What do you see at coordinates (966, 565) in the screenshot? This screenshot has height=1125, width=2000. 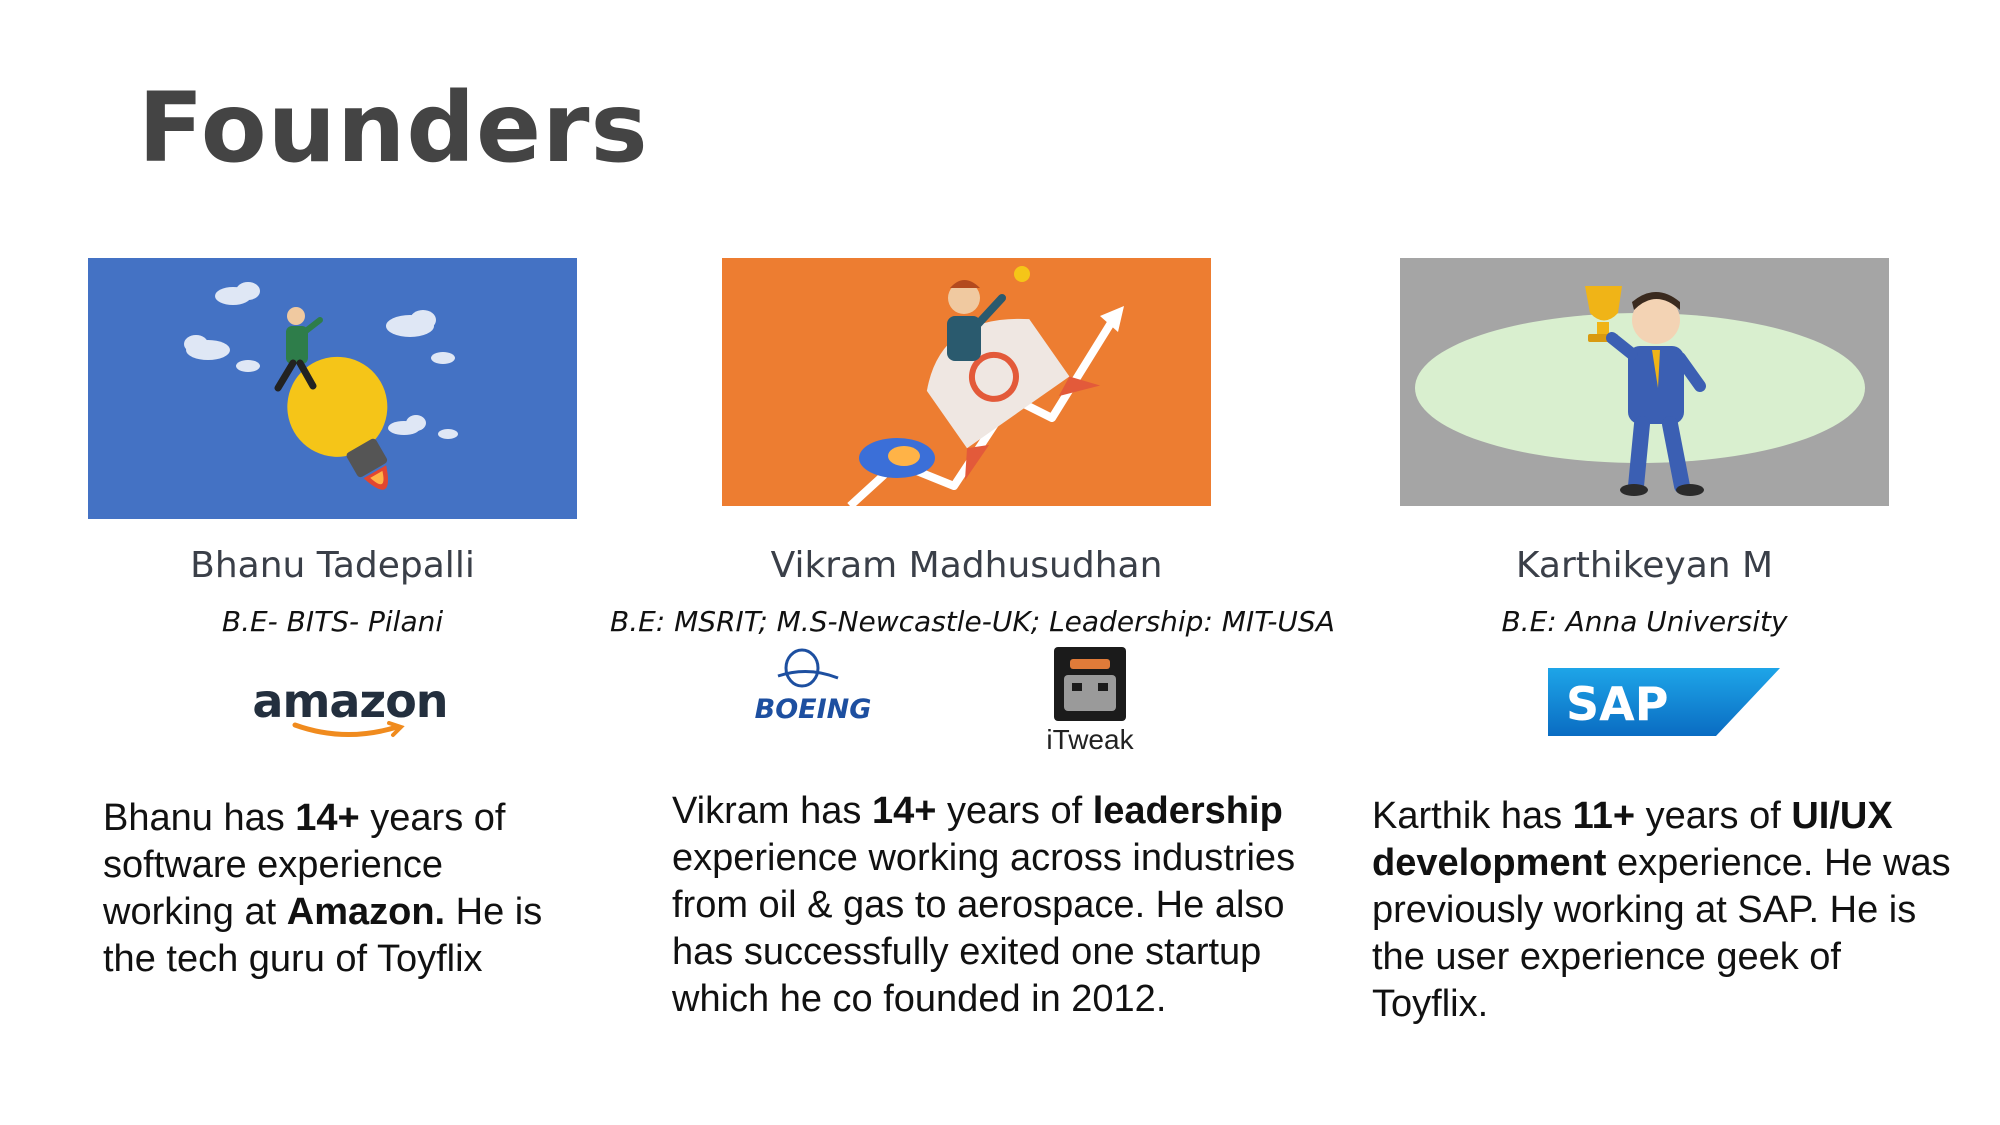 I see `founder-2-name: Vikram Madhusudhan` at bounding box center [966, 565].